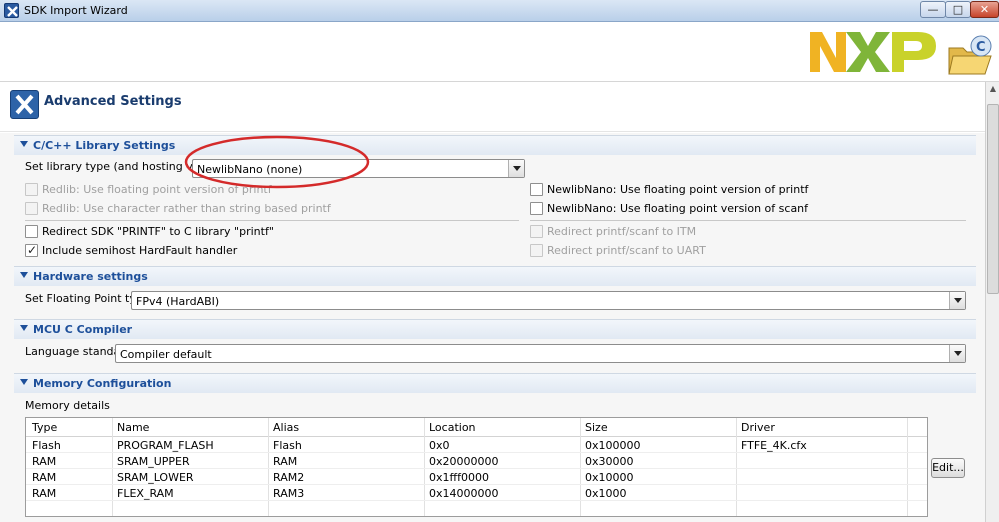  Describe the element at coordinates (992, 302) in the screenshot. I see `vertical-scrollbar: ▲` at that location.